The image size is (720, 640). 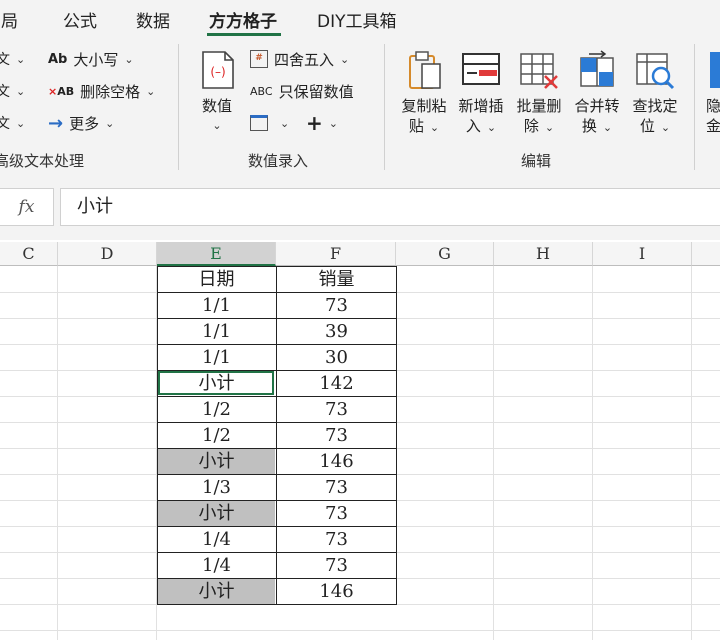 What do you see at coordinates (539, 93) in the screenshot?
I see `batch-delete-button: 批量删 除 ⌄` at bounding box center [539, 93].